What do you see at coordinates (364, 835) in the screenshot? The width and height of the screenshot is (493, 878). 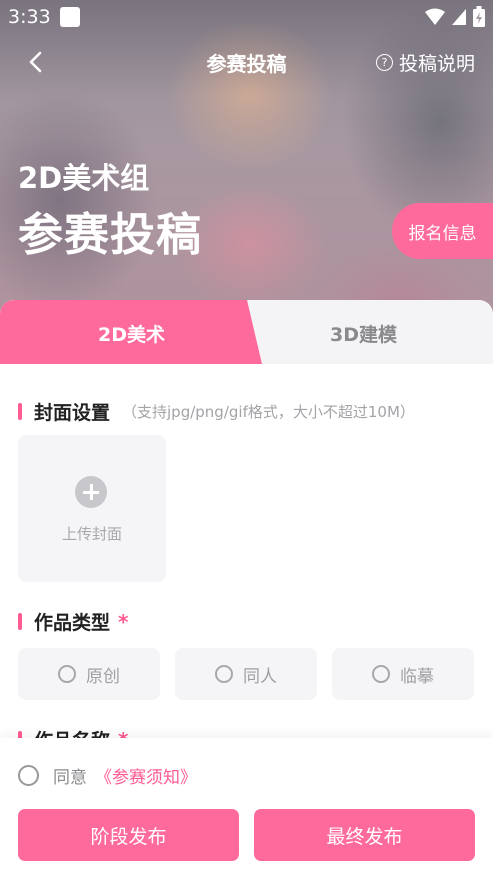 I see `final-publish-button: 最终发布` at bounding box center [364, 835].